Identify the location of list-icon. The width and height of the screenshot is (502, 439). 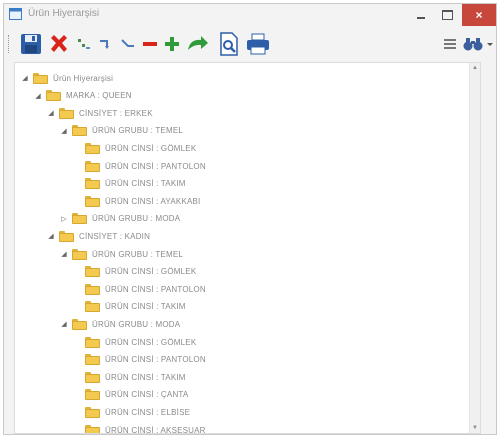
(450, 44).